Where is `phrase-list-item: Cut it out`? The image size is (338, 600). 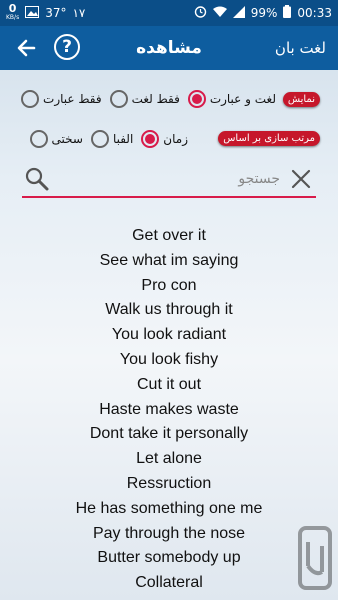
phrase-list-item: Cut it out is located at coordinates (169, 385).